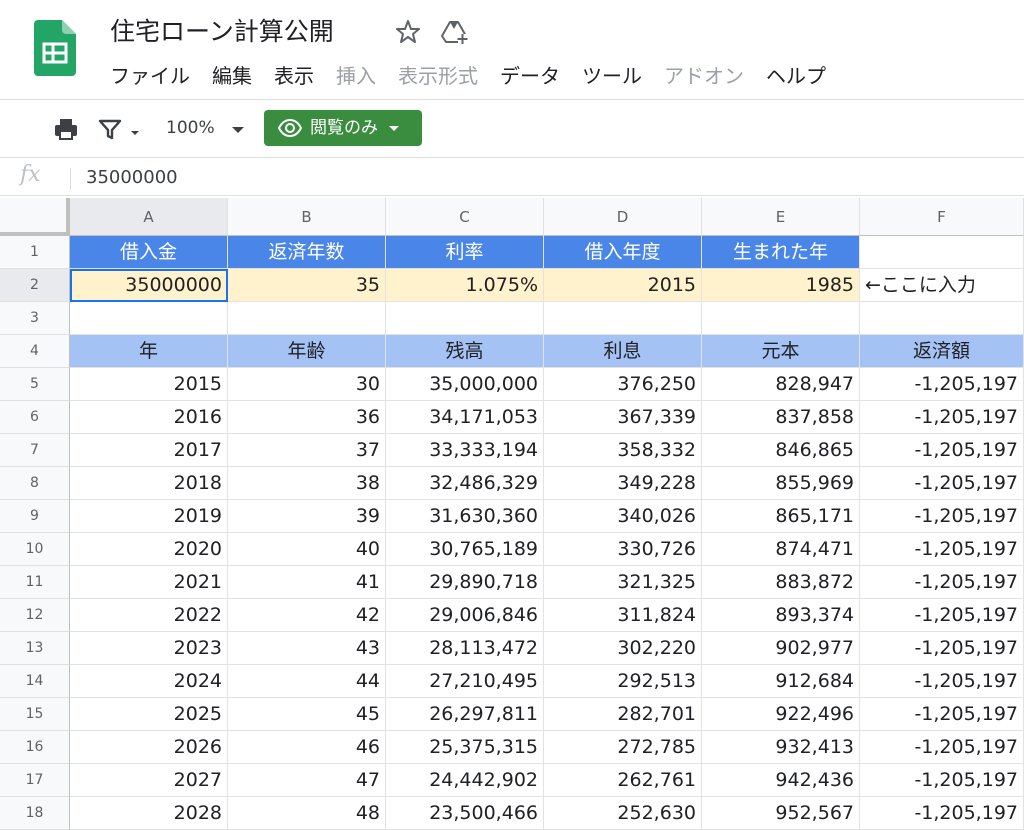 The image size is (1024, 830). I want to click on document-title: 住宅ローン計算公開, so click(222, 32).